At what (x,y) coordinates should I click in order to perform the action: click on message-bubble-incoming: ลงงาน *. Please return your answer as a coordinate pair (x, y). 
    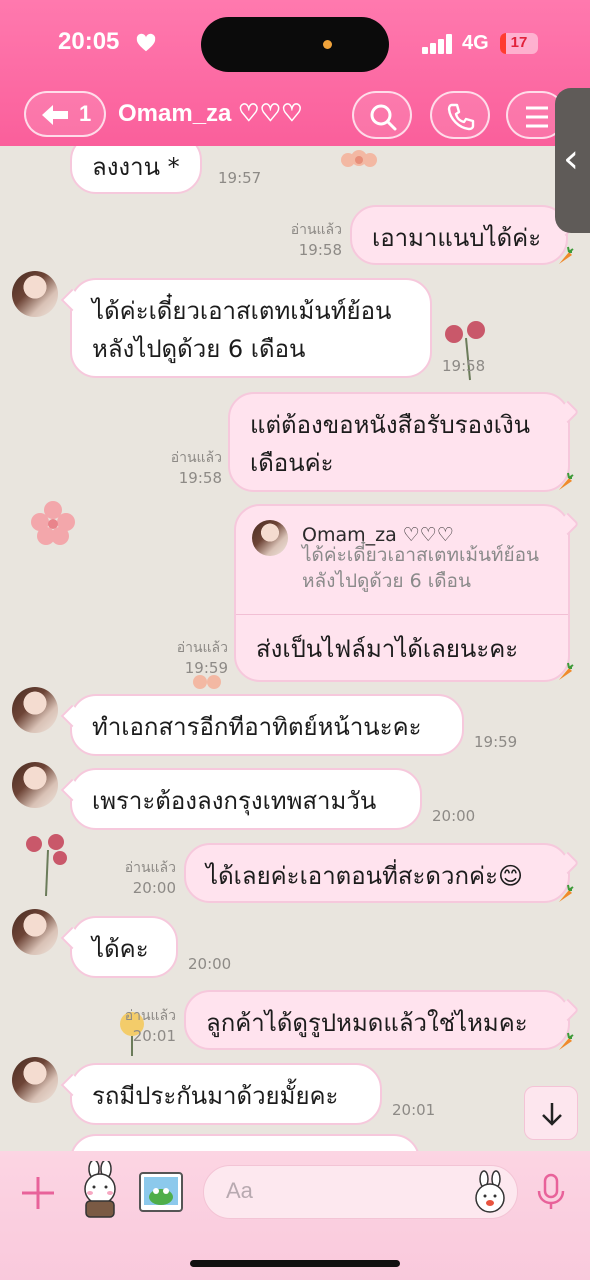
    Looking at the image, I should click on (136, 170).